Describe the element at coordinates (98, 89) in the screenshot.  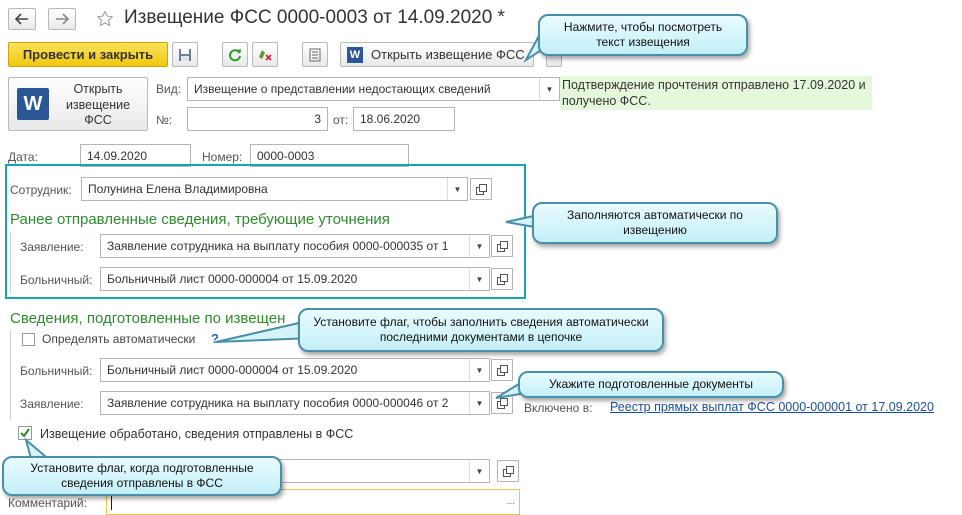
I see `open-notice-line1: Открыть` at that location.